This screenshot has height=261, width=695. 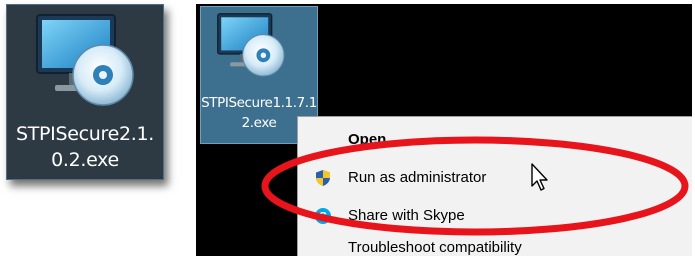 I want to click on uac-shield-icon, so click(x=323, y=178).